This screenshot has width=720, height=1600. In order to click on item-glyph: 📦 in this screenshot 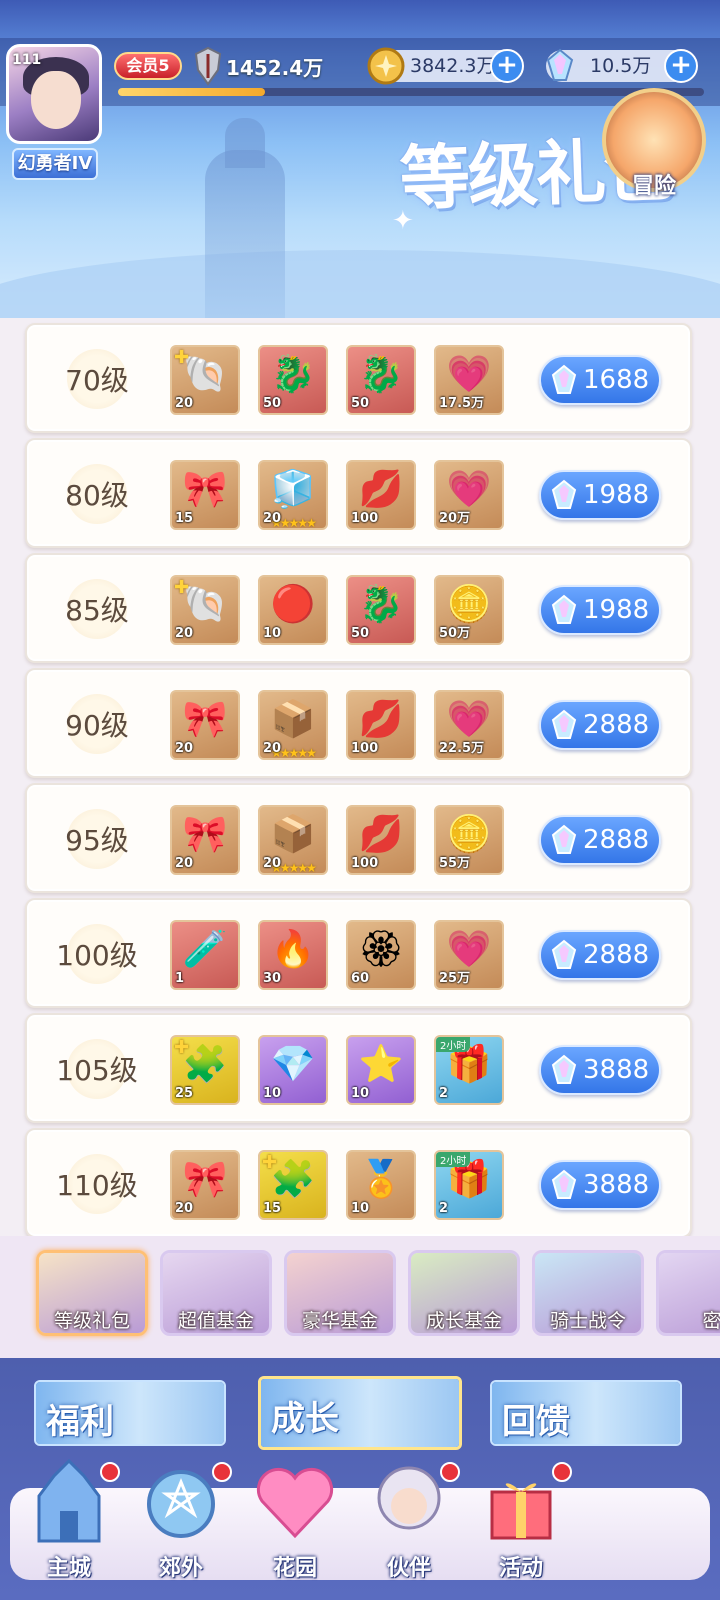, I will do `click(293, 719)`.